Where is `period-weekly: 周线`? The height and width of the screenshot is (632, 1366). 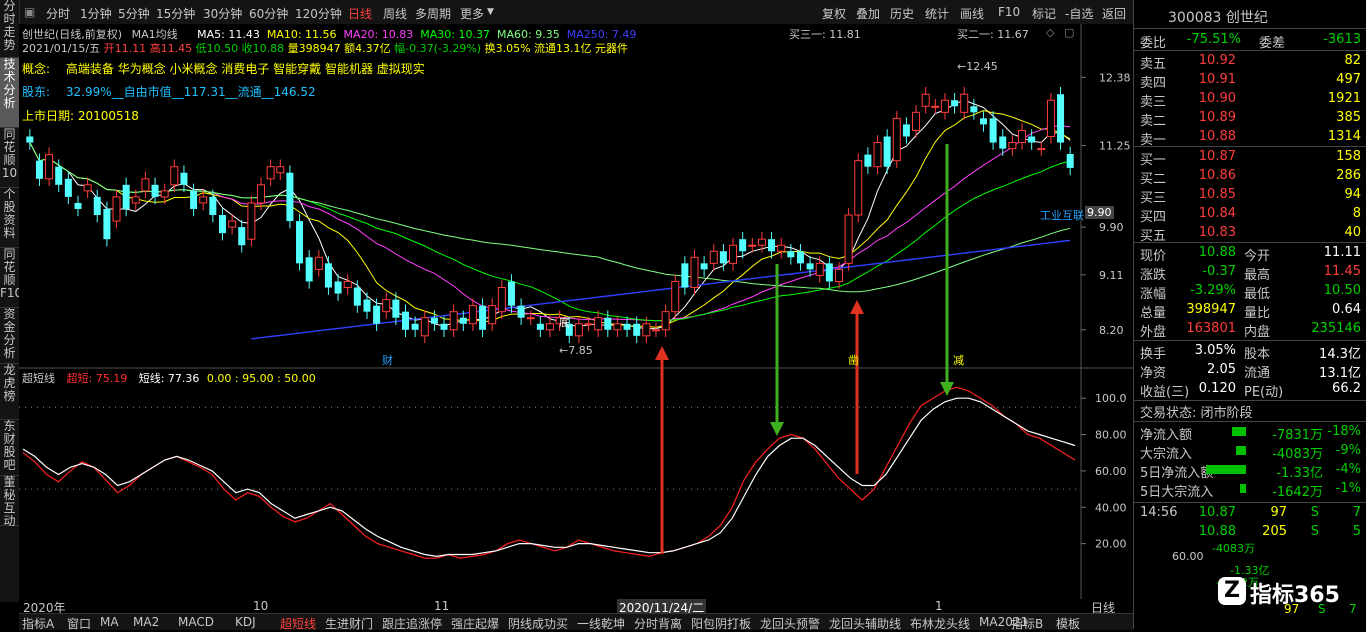
period-weekly: 周线 is located at coordinates (395, 13).